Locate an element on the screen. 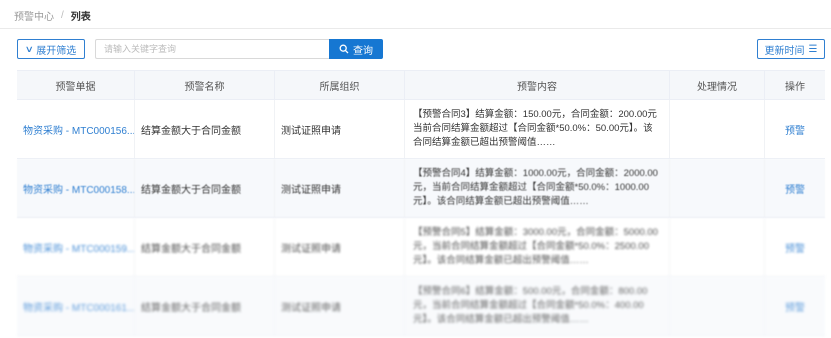  column-header: 预警名称 is located at coordinates (205, 85).